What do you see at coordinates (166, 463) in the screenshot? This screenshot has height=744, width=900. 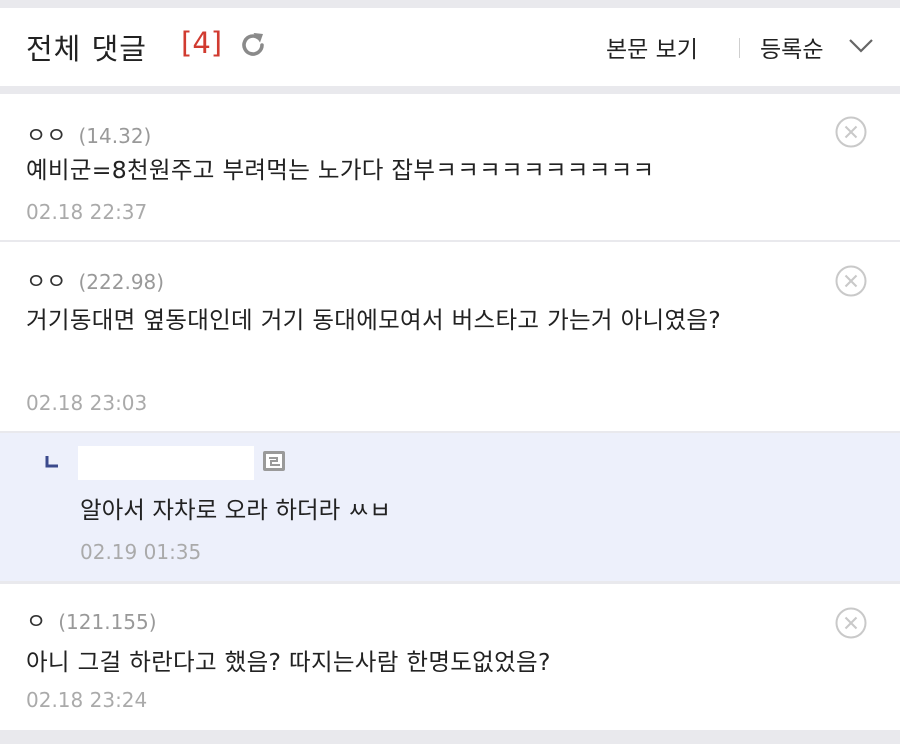 I see `reply-author-nick` at bounding box center [166, 463].